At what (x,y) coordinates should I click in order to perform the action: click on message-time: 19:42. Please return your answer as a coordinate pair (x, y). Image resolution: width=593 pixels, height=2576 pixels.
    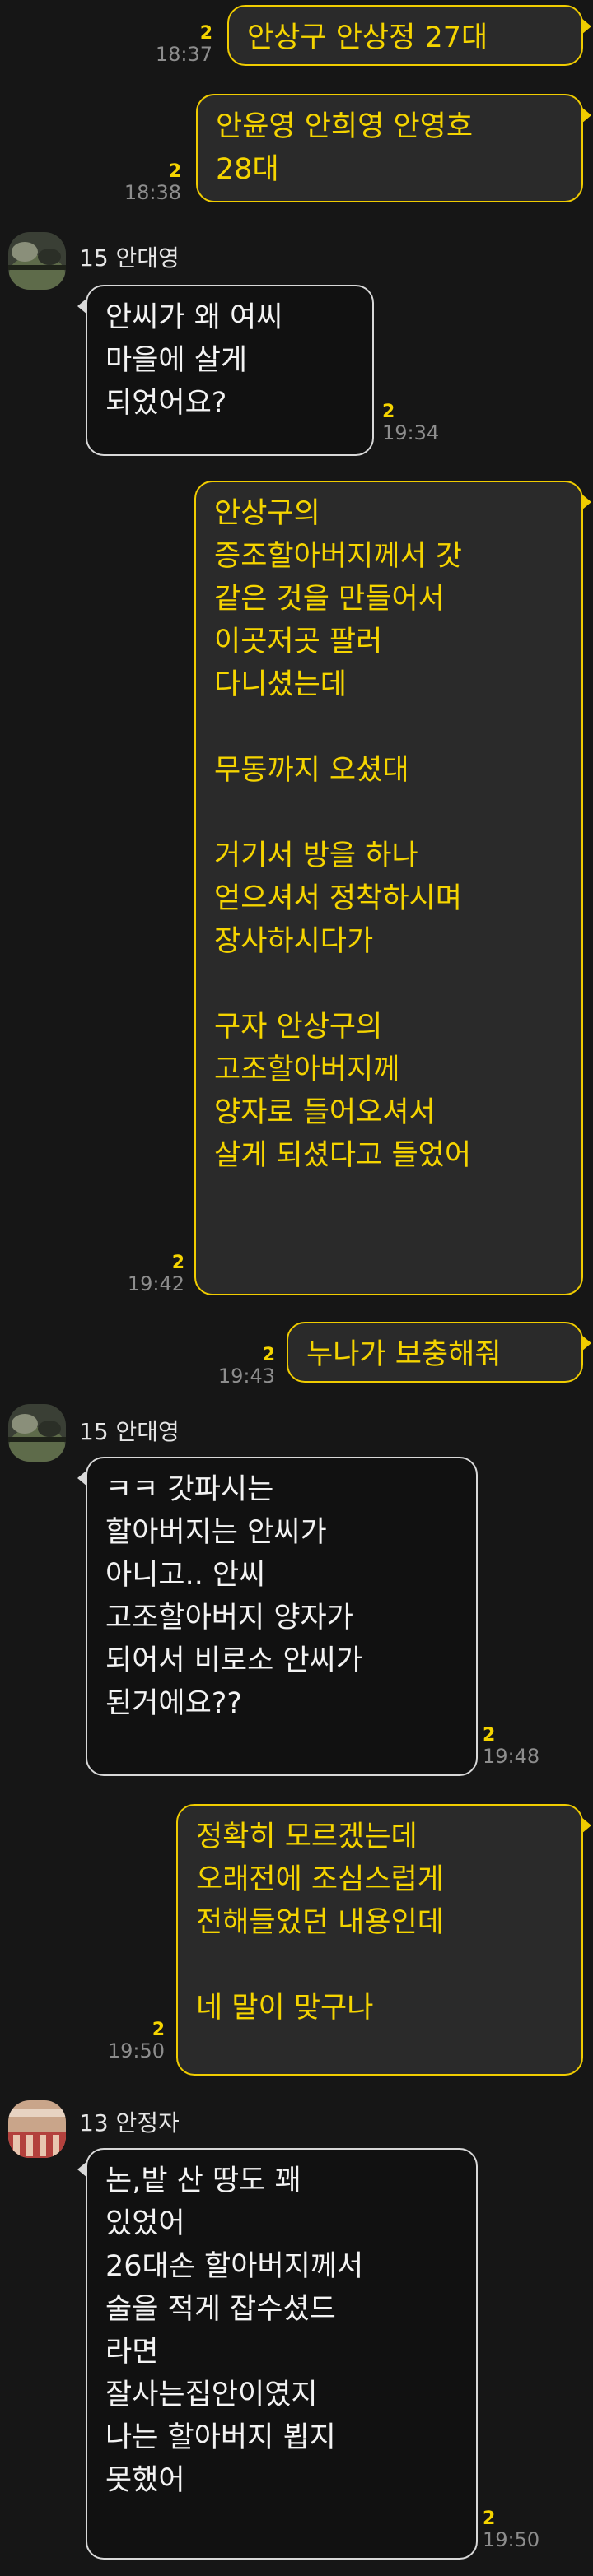
    Looking at the image, I should click on (155, 1283).